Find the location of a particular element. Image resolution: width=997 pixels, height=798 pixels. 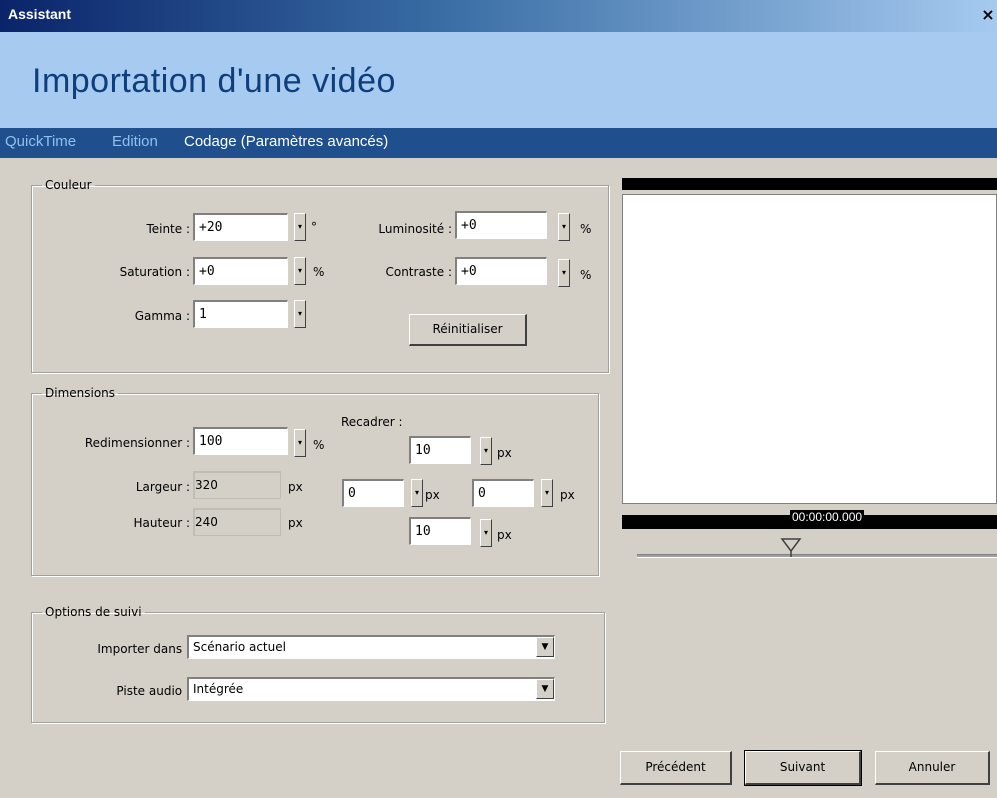

video-preview is located at coordinates (809, 349).